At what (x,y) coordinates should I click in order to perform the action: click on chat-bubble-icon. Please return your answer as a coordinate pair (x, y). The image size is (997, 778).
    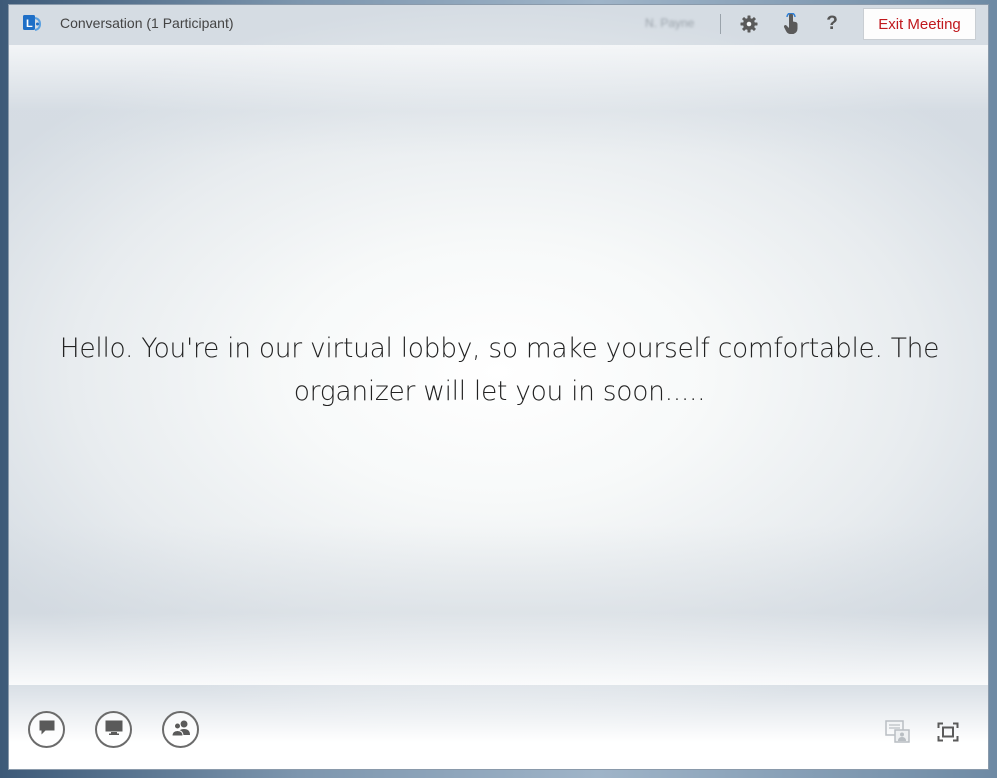
    Looking at the image, I should click on (47, 729).